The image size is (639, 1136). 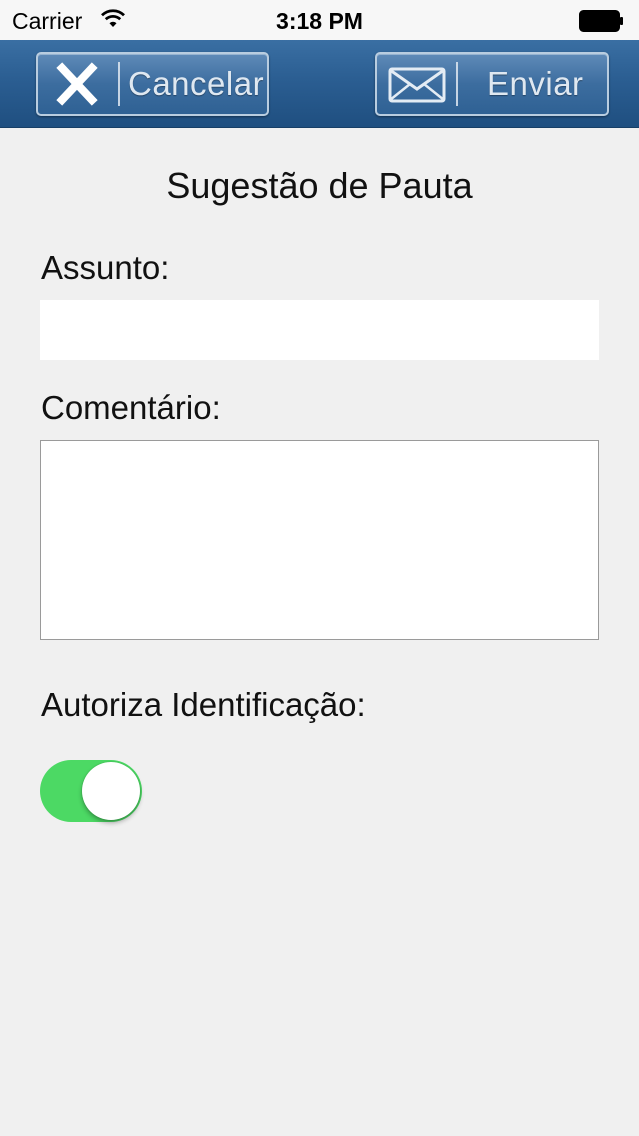 I want to click on cancel-separator, so click(x=119, y=84).